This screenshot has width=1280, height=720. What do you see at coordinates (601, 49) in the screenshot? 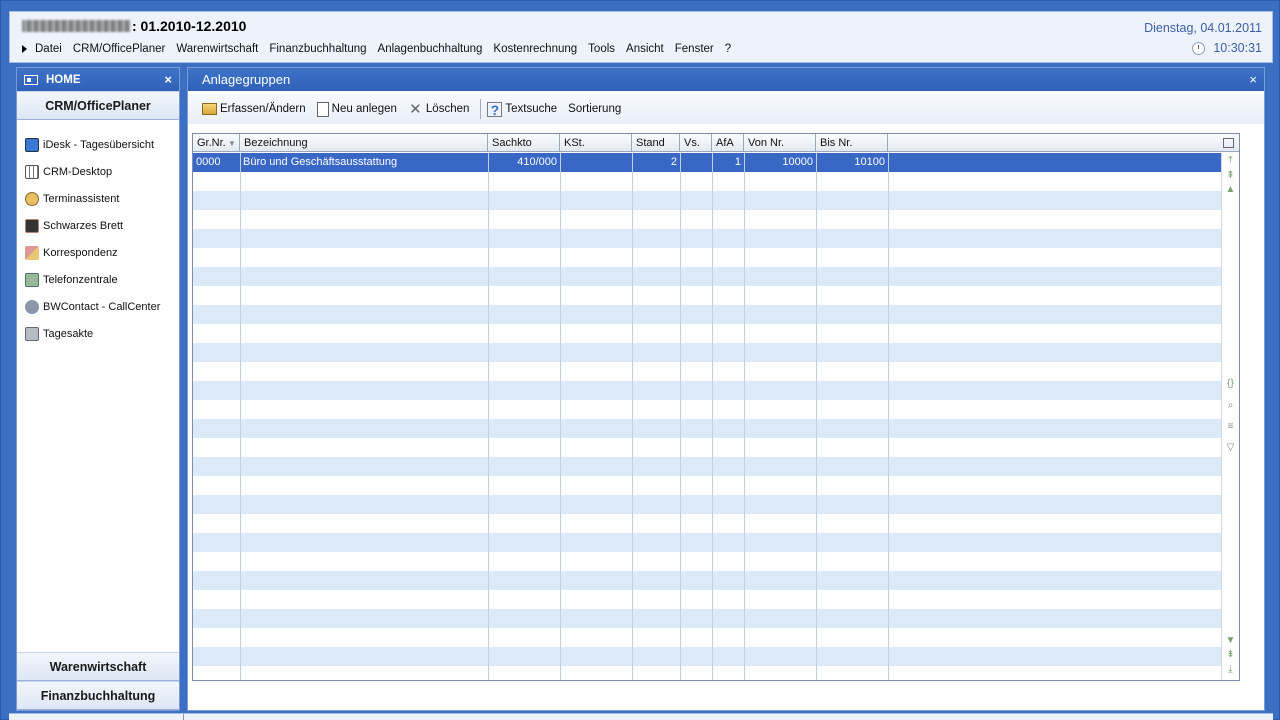
I see `menu-tools: Tools` at bounding box center [601, 49].